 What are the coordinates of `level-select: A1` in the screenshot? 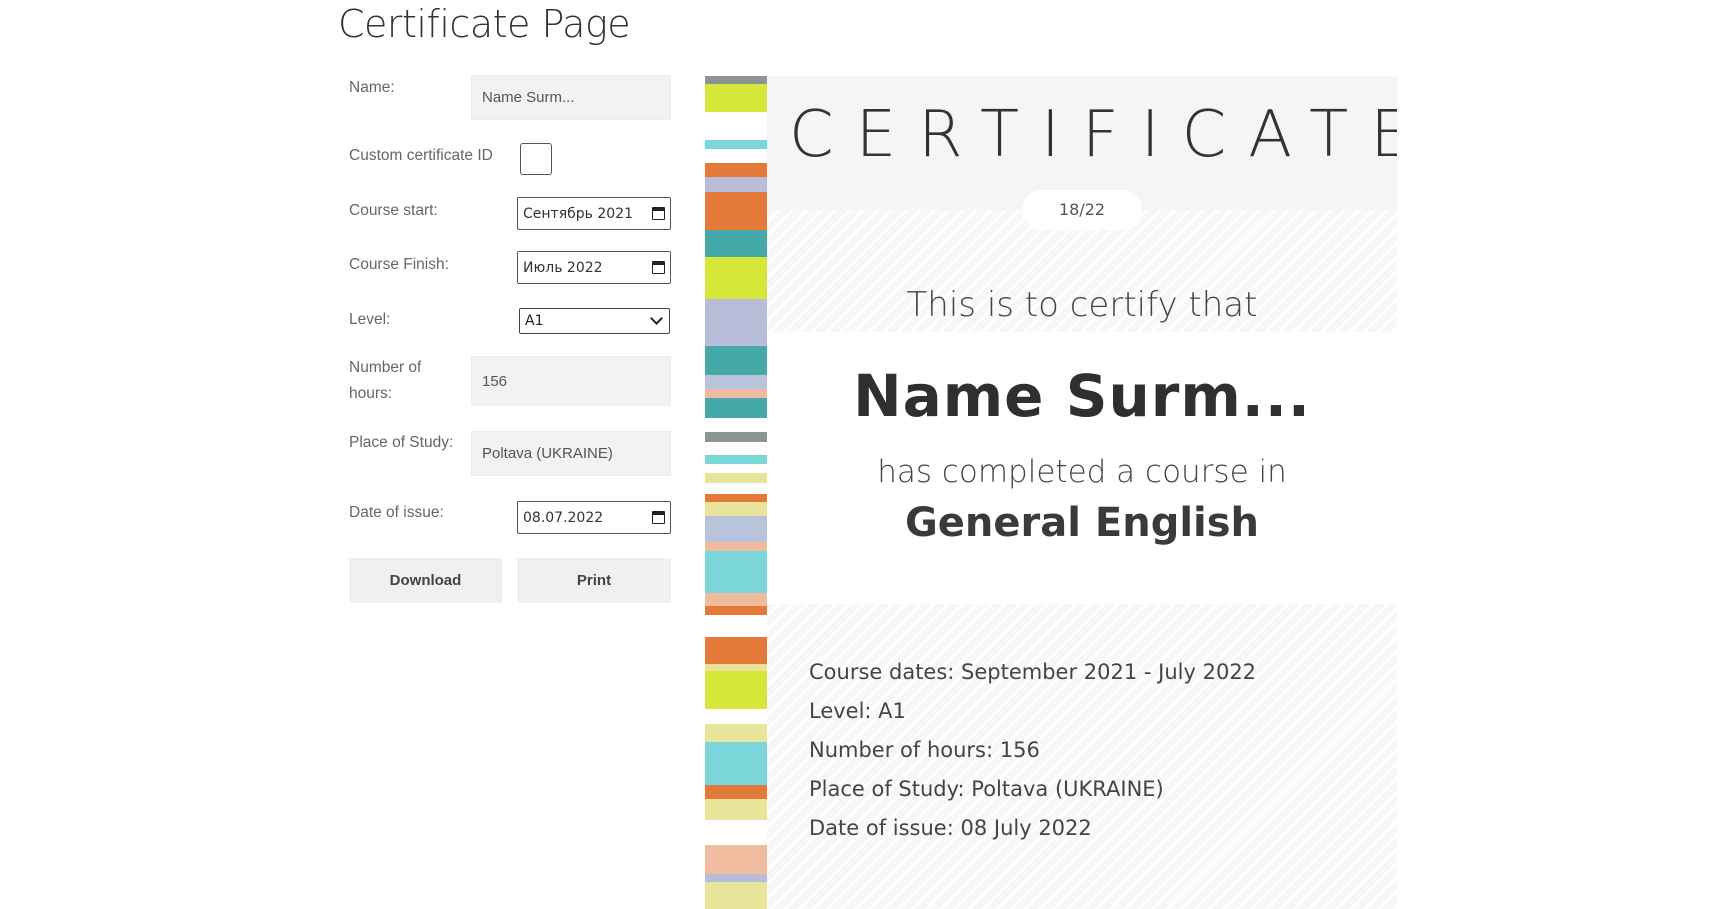 It's located at (594, 321).